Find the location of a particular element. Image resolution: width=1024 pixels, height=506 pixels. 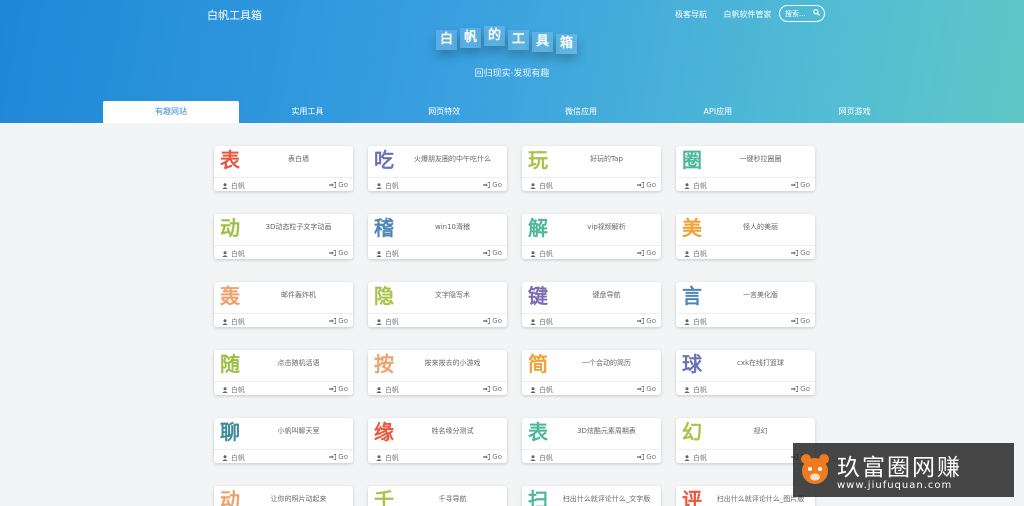

search-icon is located at coordinates (816, 12).